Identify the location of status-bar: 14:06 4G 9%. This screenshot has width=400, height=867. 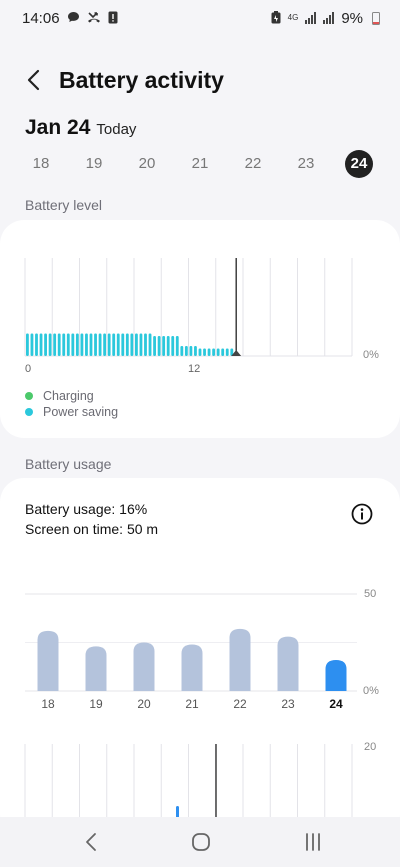
(200, 18).